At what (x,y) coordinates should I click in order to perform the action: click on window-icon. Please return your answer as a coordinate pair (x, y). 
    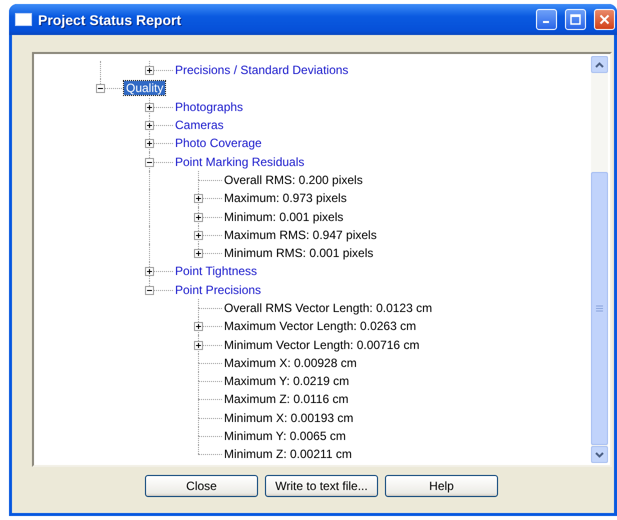
    Looking at the image, I should click on (23, 19).